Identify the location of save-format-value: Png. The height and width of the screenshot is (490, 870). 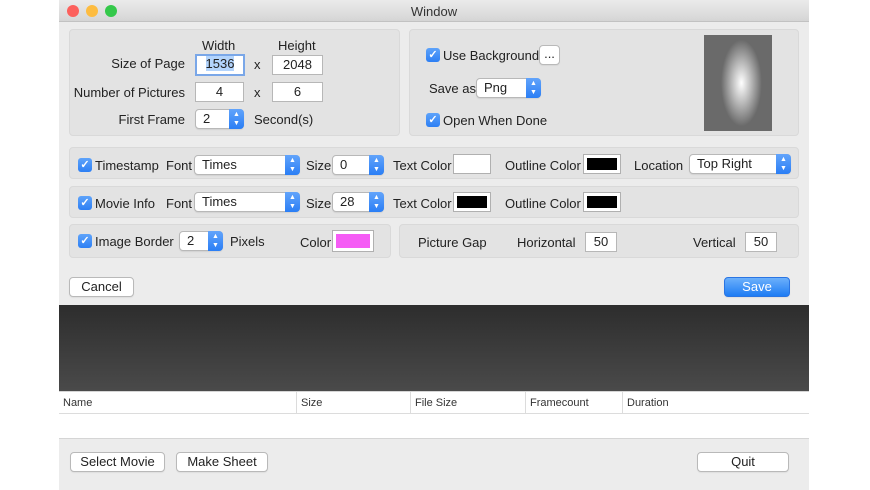
(496, 87).